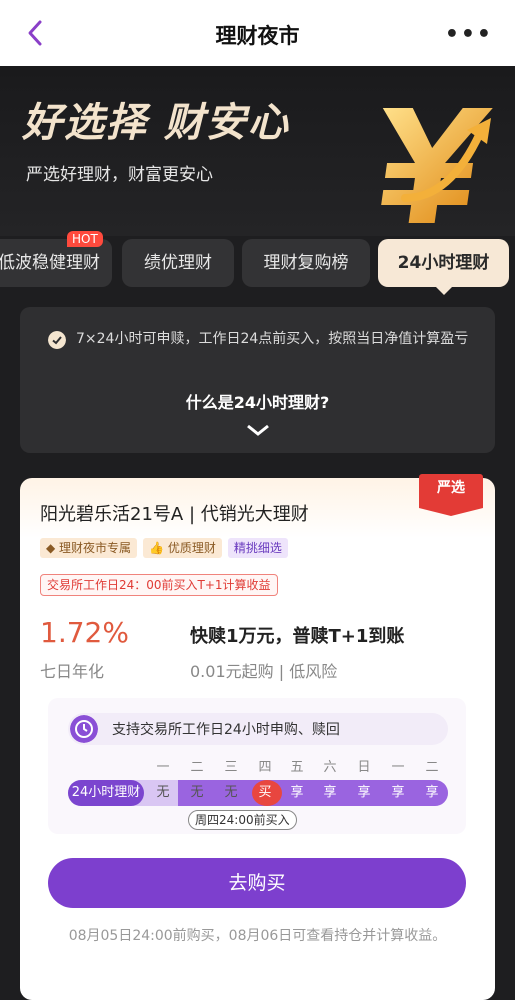  I want to click on tab-label: 24小时理财, so click(443, 263).